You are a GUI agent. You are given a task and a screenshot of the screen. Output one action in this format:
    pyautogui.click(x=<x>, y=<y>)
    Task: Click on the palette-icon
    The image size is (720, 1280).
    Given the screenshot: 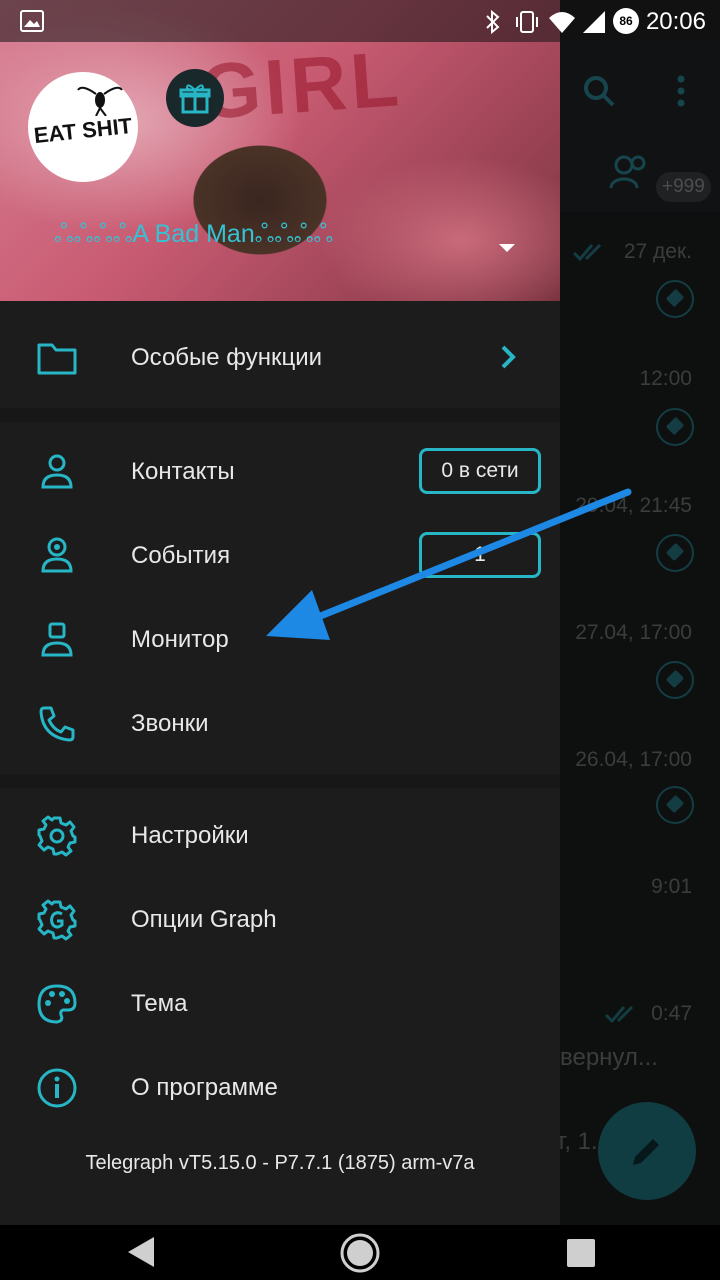 What is the action you would take?
    pyautogui.click(x=57, y=1004)
    